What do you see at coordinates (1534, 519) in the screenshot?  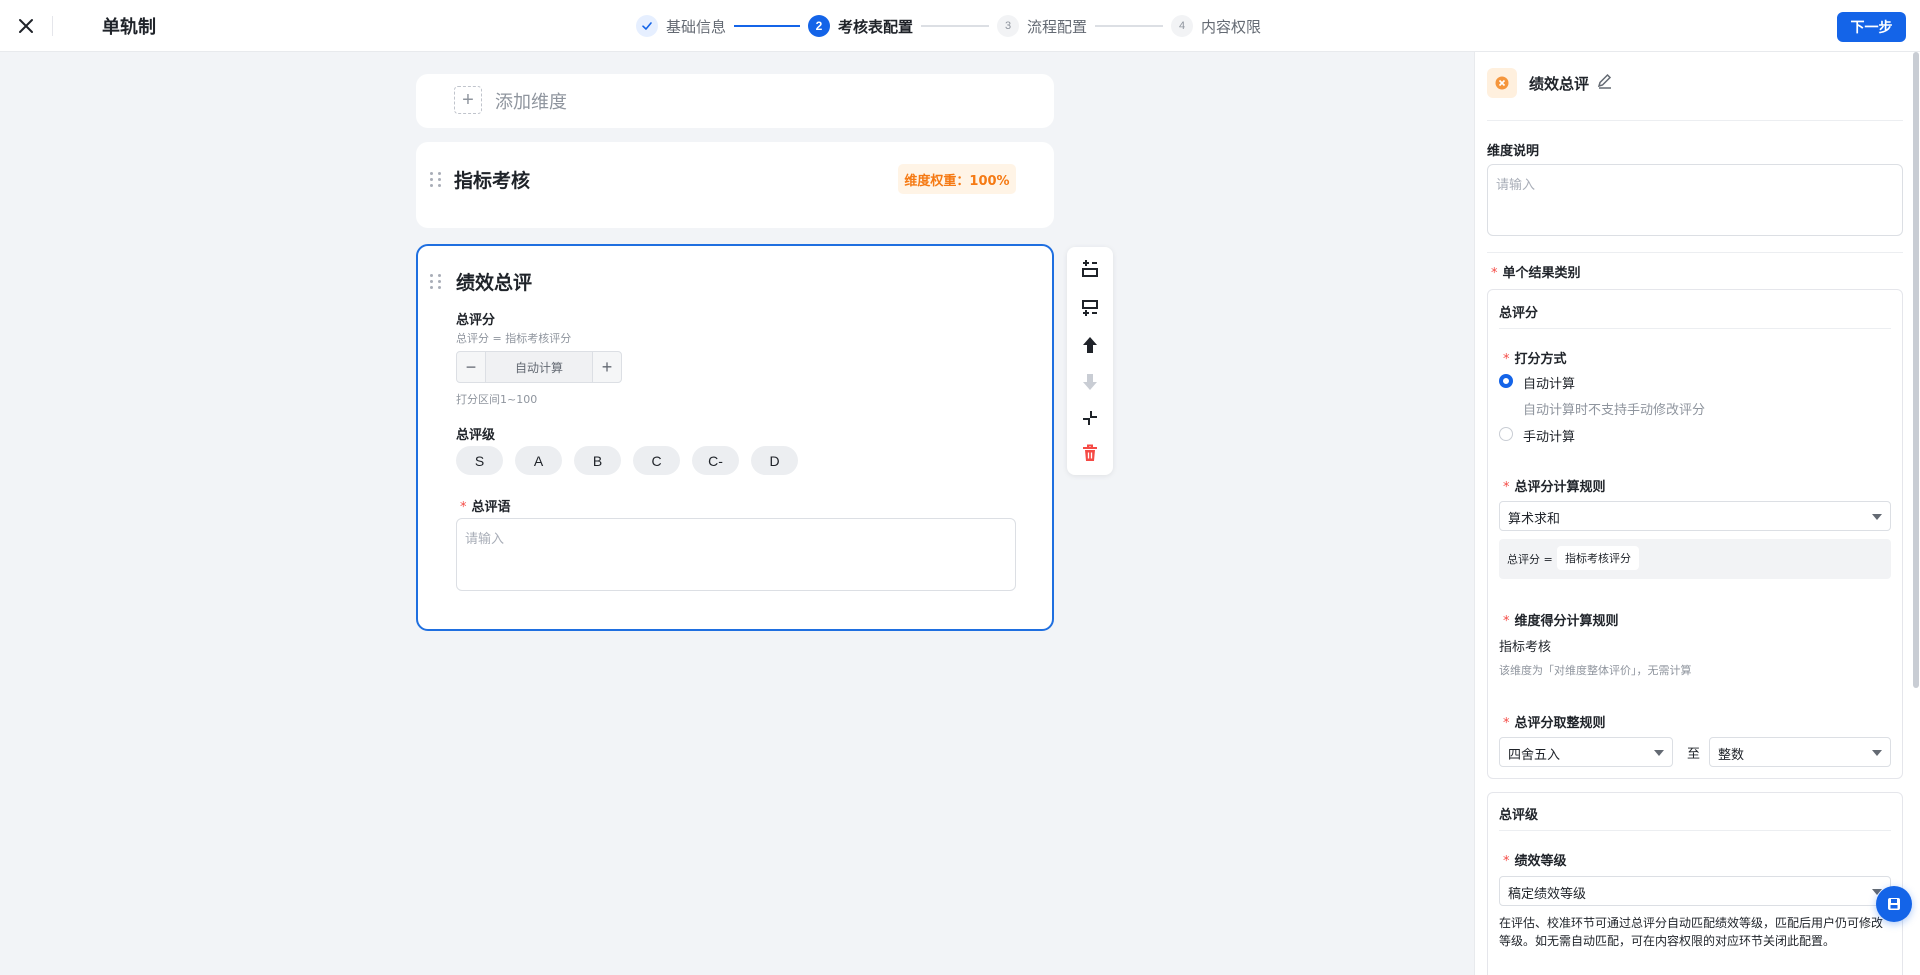 I see `select-value: 算术求和` at bounding box center [1534, 519].